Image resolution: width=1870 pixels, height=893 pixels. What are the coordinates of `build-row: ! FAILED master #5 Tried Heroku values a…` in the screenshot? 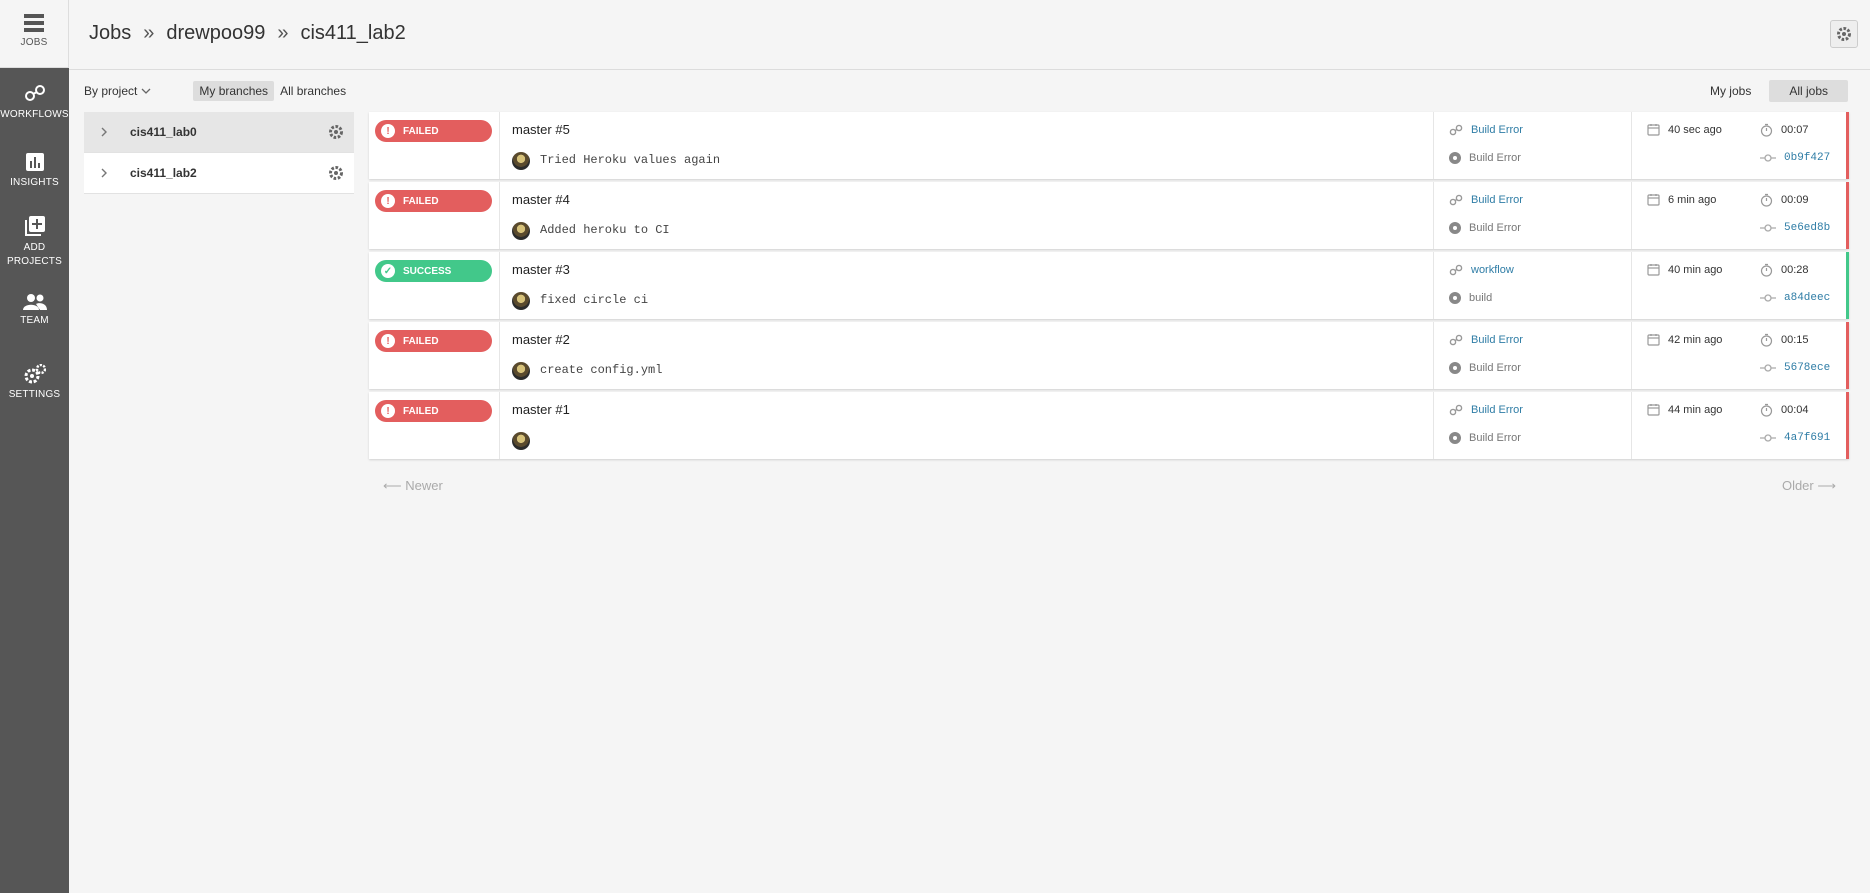 It's located at (1109, 145).